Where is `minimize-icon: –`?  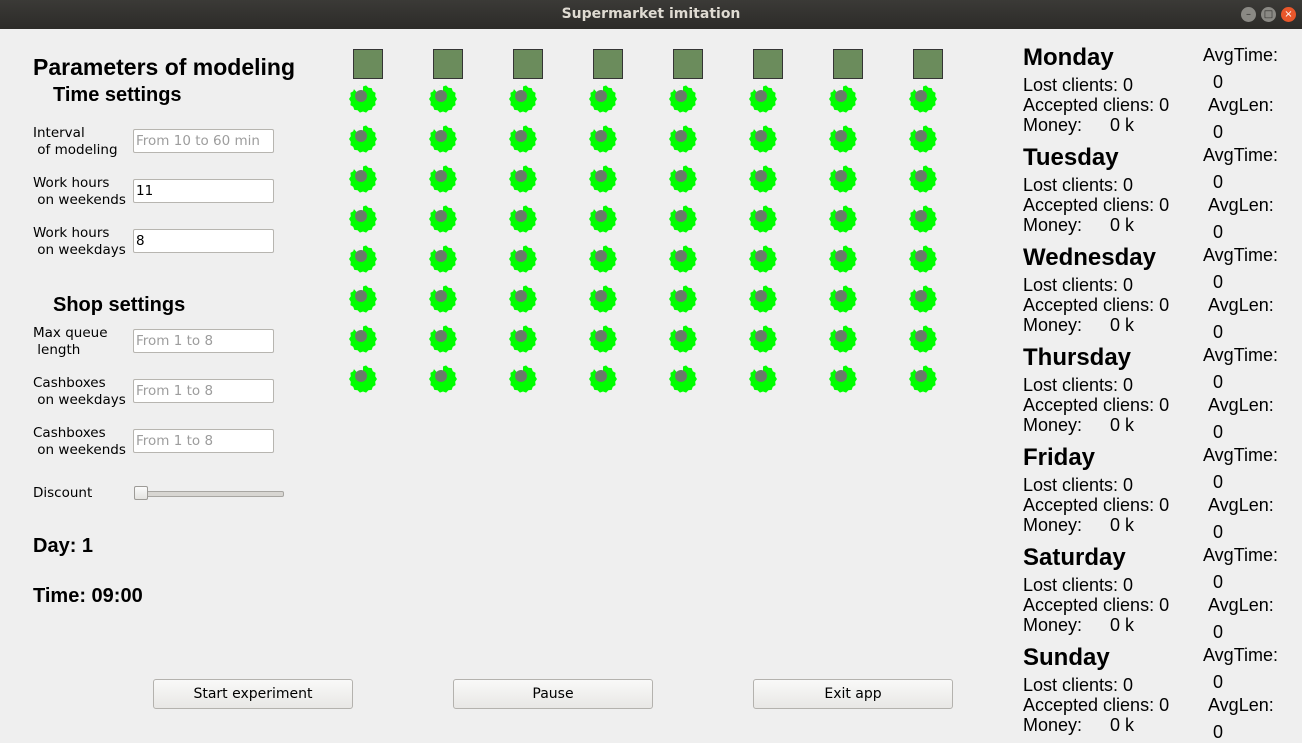
minimize-icon: – is located at coordinates (1248, 14).